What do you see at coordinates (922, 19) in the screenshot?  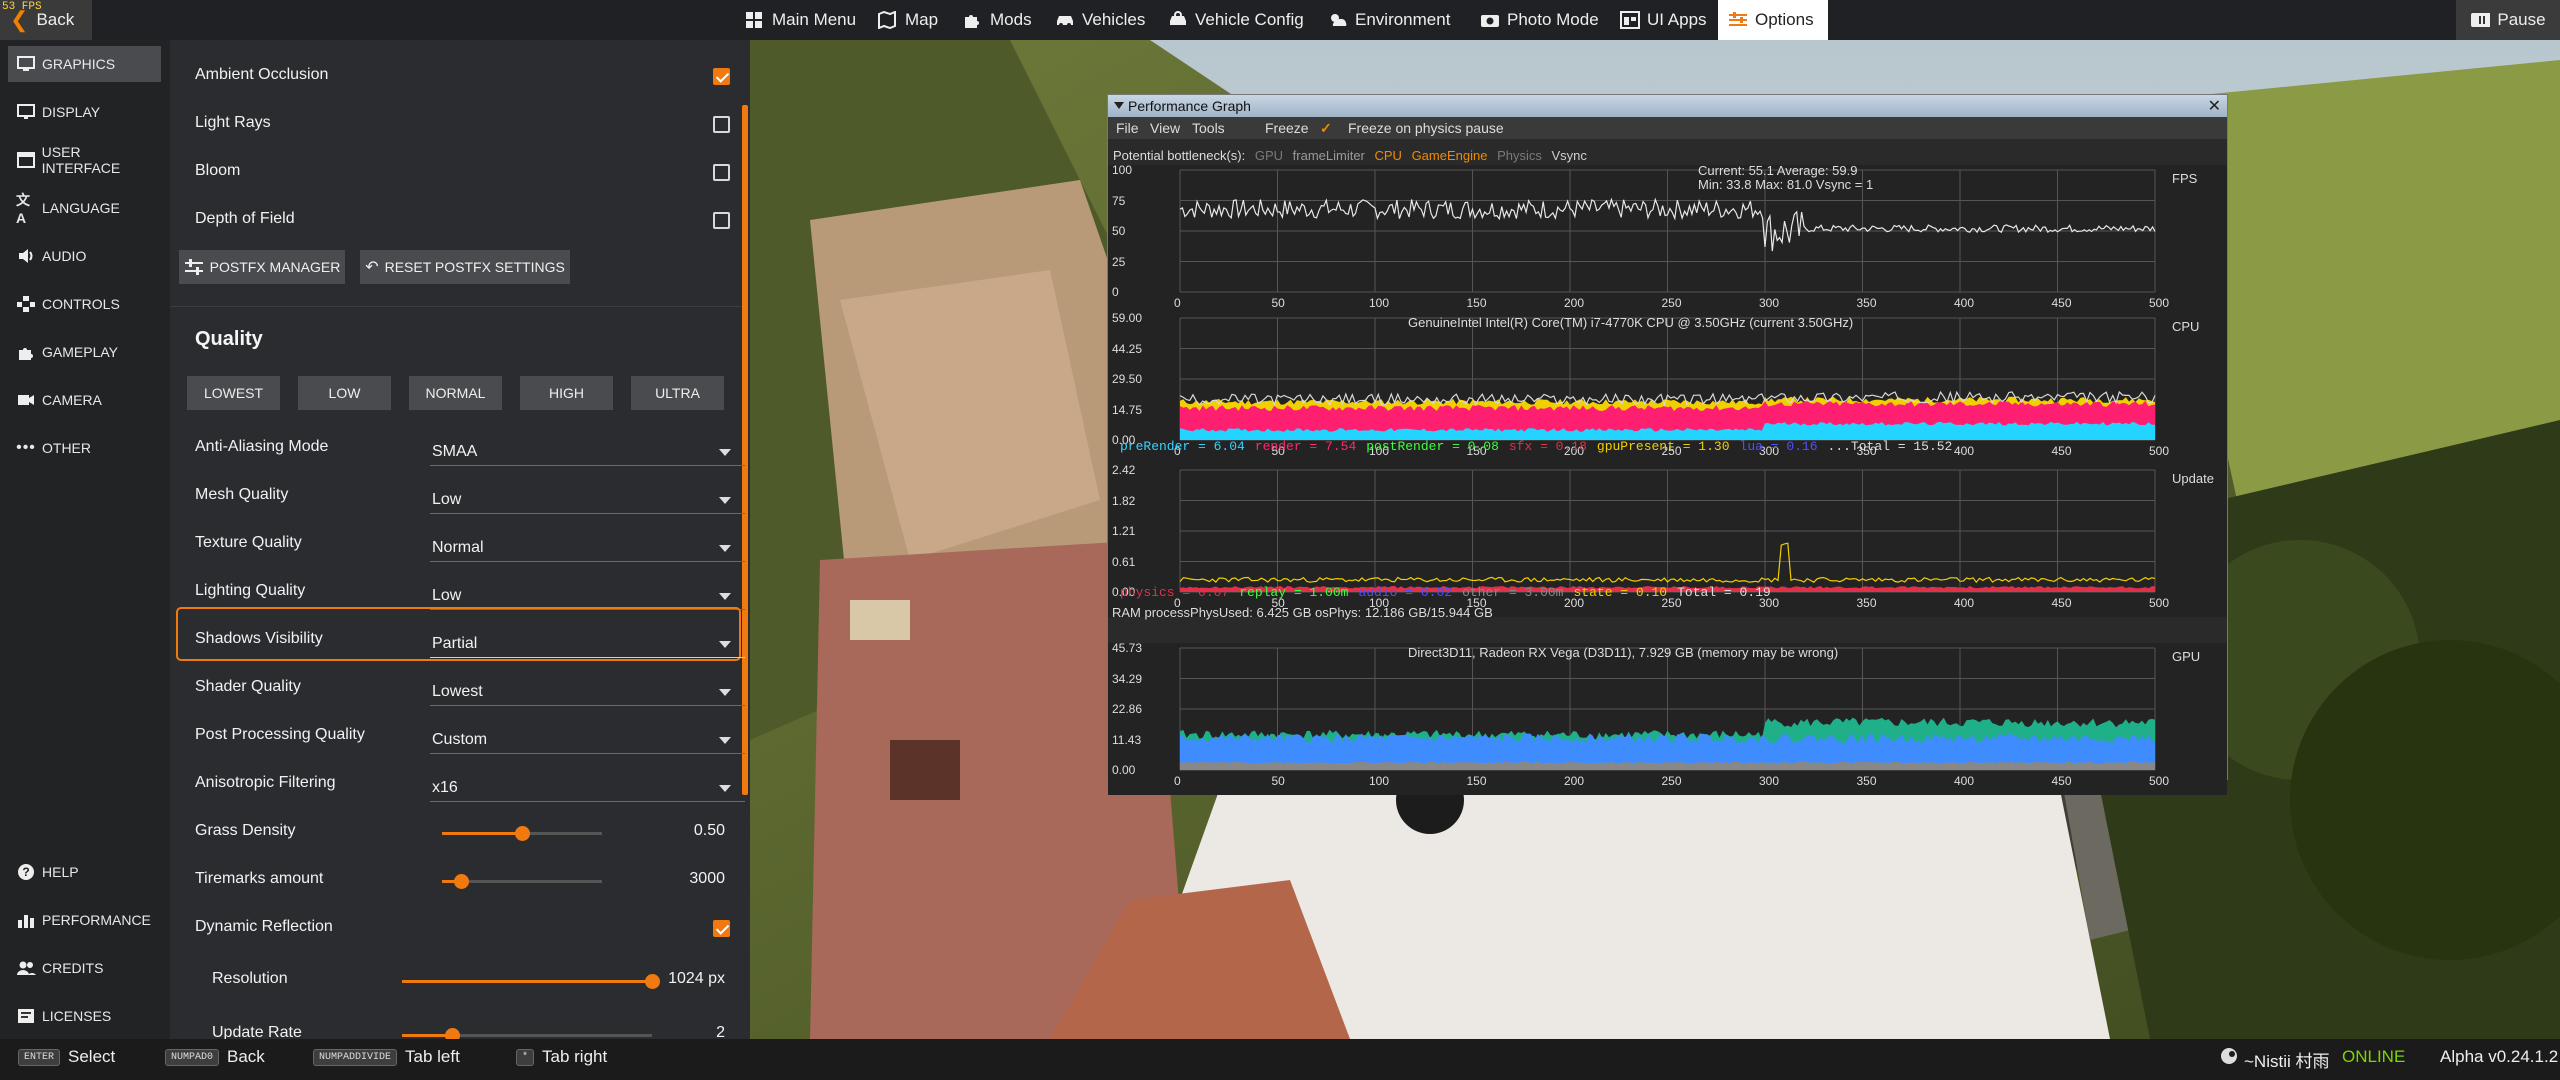 I see `map-label: Map` at bounding box center [922, 19].